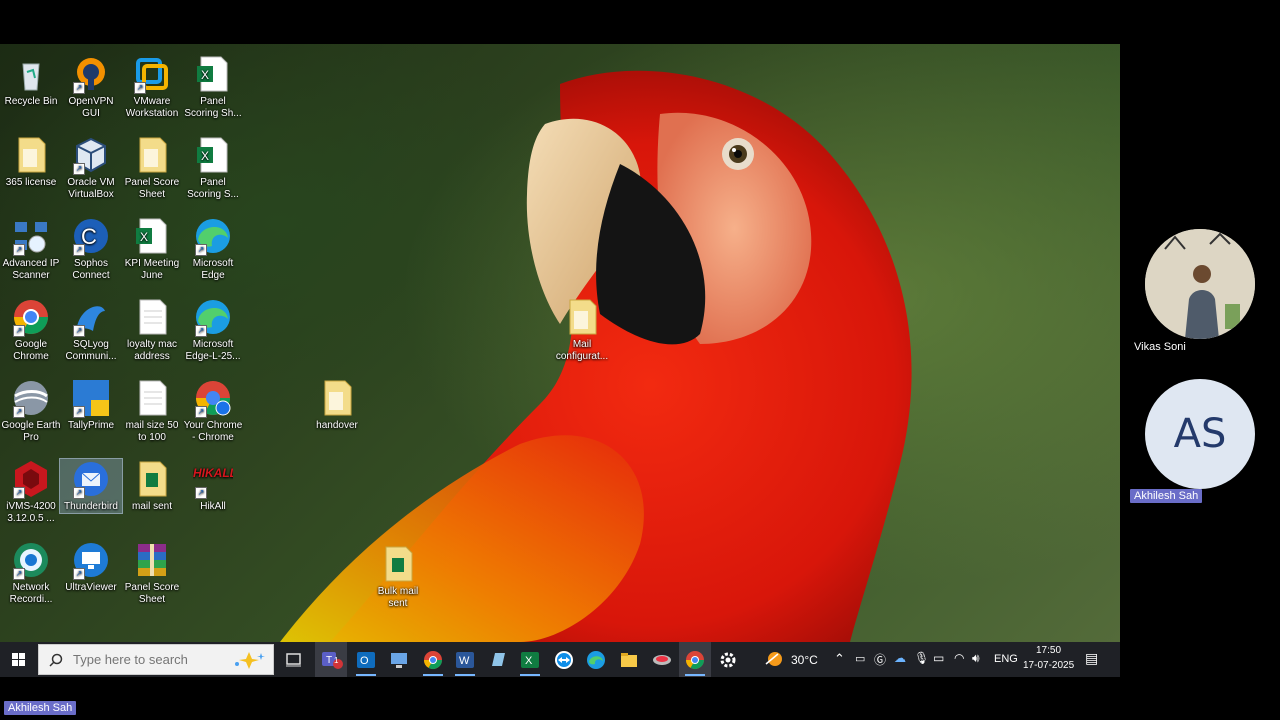 This screenshot has width=1280, height=720. I want to click on vmware-icon: ↗, so click(152, 74).